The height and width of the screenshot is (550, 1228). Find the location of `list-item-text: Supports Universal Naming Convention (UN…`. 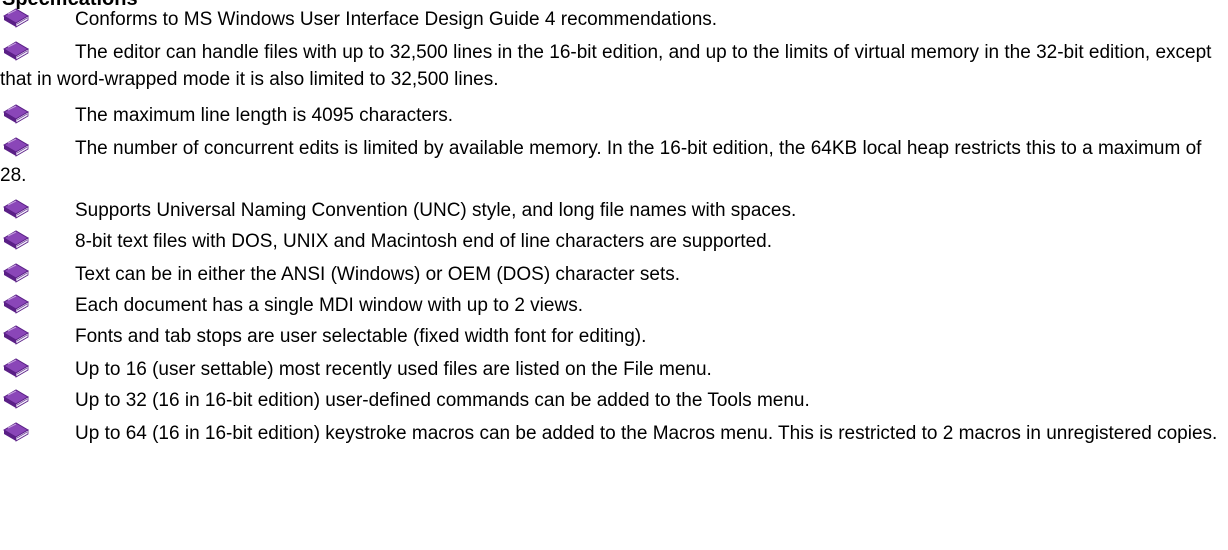

list-item-text: Supports Universal Naming Convention (UN… is located at coordinates (436, 210).